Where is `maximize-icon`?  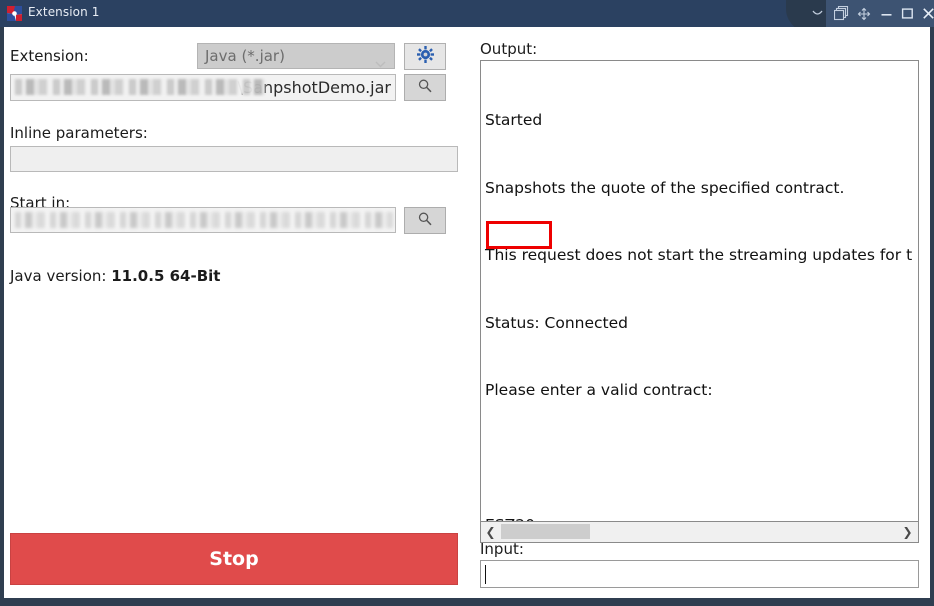
maximize-icon is located at coordinates (907, 13).